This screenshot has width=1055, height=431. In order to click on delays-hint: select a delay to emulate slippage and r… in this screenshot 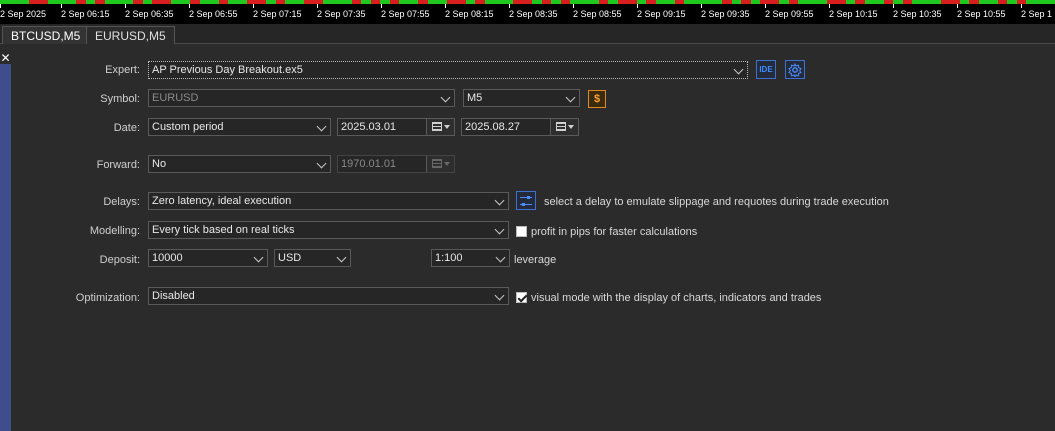, I will do `click(716, 202)`.